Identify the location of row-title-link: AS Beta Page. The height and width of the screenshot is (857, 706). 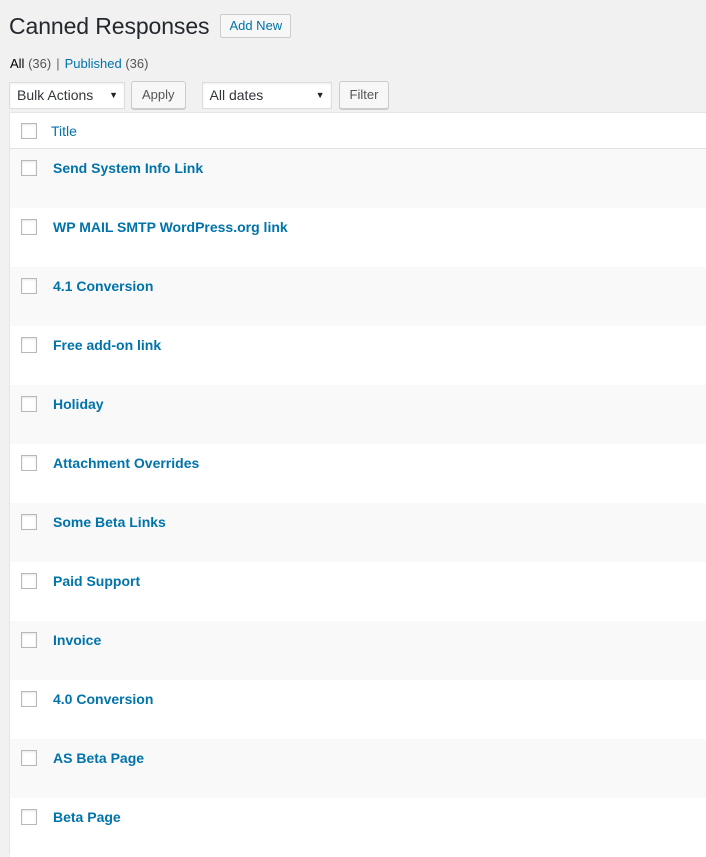
(98, 758).